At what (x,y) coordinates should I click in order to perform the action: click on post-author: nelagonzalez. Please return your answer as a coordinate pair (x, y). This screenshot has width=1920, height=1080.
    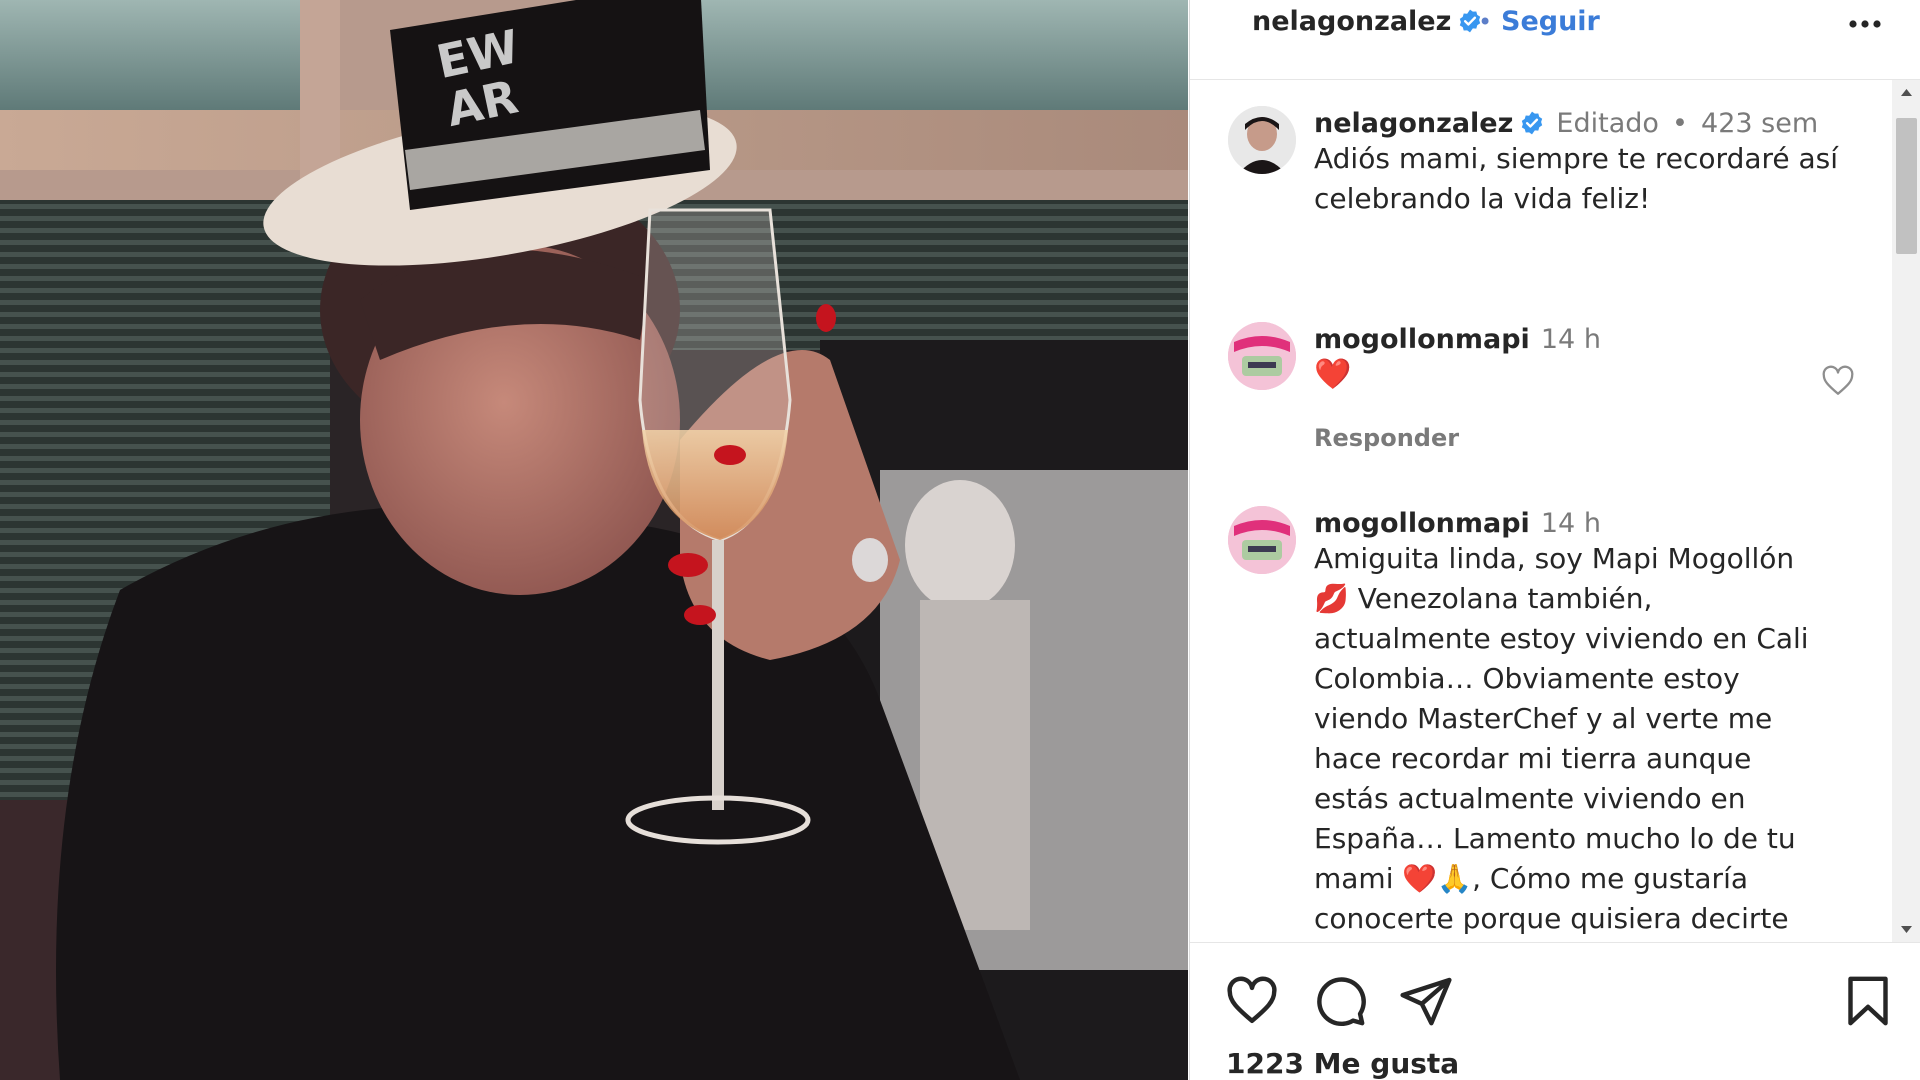
    Looking at the image, I should click on (1367, 21).